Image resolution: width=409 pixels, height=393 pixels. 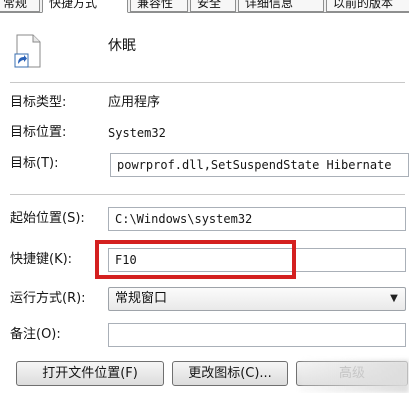 I want to click on hotkey-label: 快捷键(K):, so click(x=41, y=259).